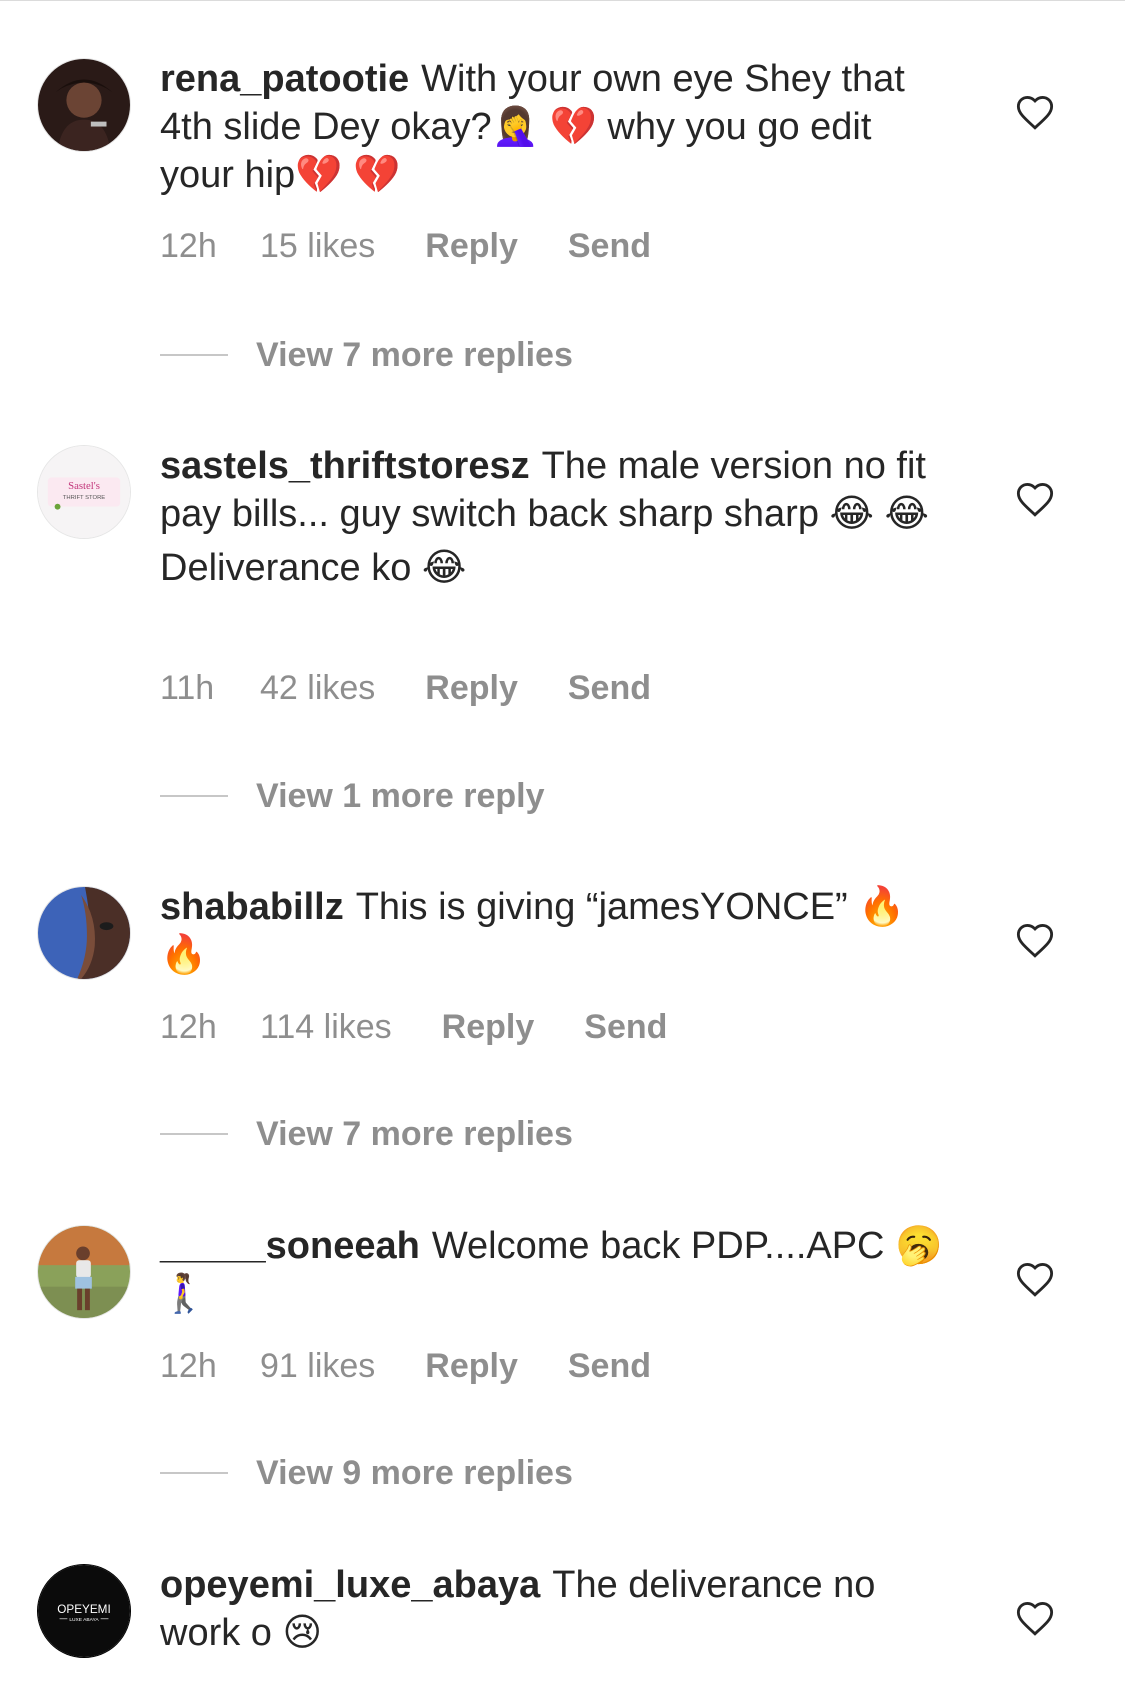 The width and height of the screenshot is (1125, 1690). Describe the element at coordinates (405, 688) in the screenshot. I see `comment-meta: 11h 42 likes Reply Send` at that location.